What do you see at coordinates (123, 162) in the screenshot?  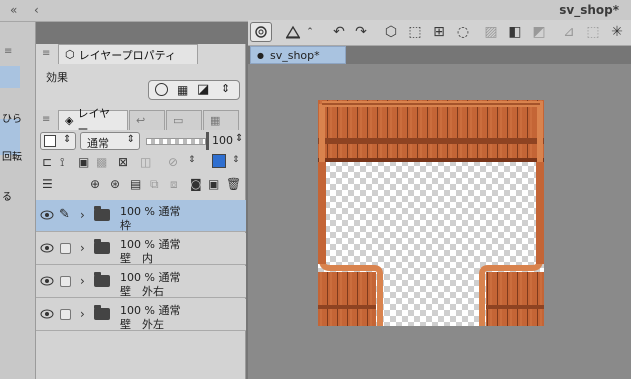 I see `draft-icon: ⊠` at bounding box center [123, 162].